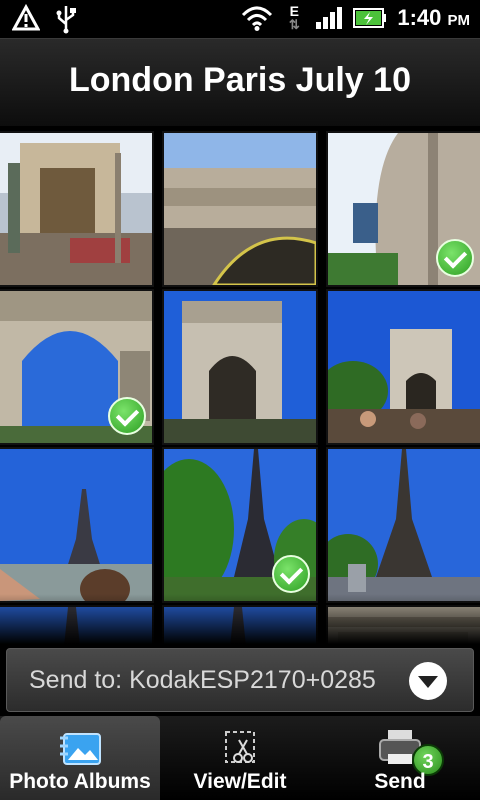 Image resolution: width=480 pixels, height=800 pixels. What do you see at coordinates (428, 681) in the screenshot?
I see `chevron-down-icon` at bounding box center [428, 681].